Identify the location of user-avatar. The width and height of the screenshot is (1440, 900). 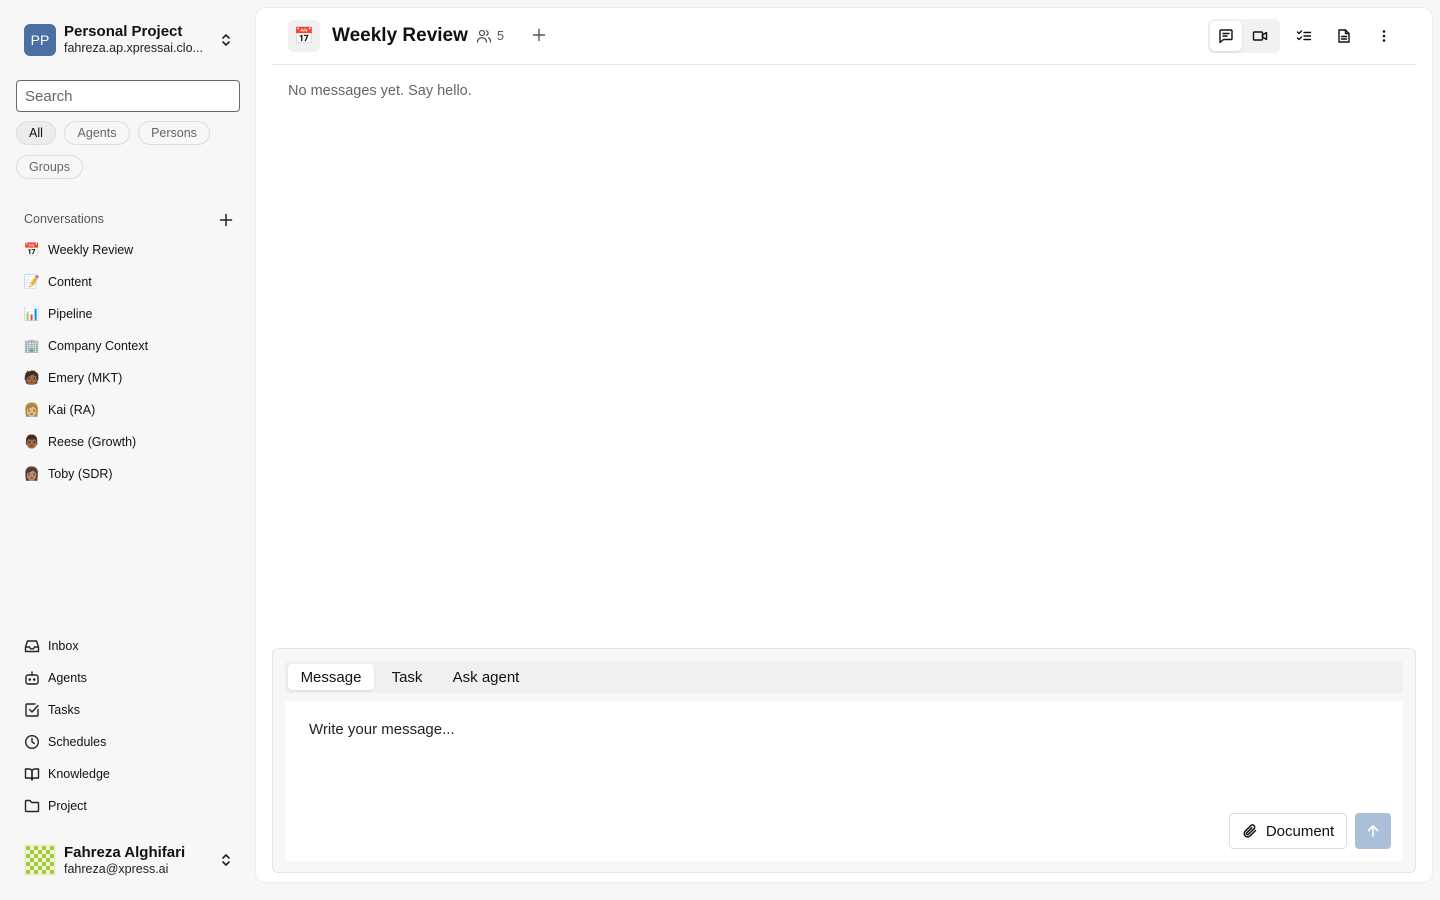
(40, 860).